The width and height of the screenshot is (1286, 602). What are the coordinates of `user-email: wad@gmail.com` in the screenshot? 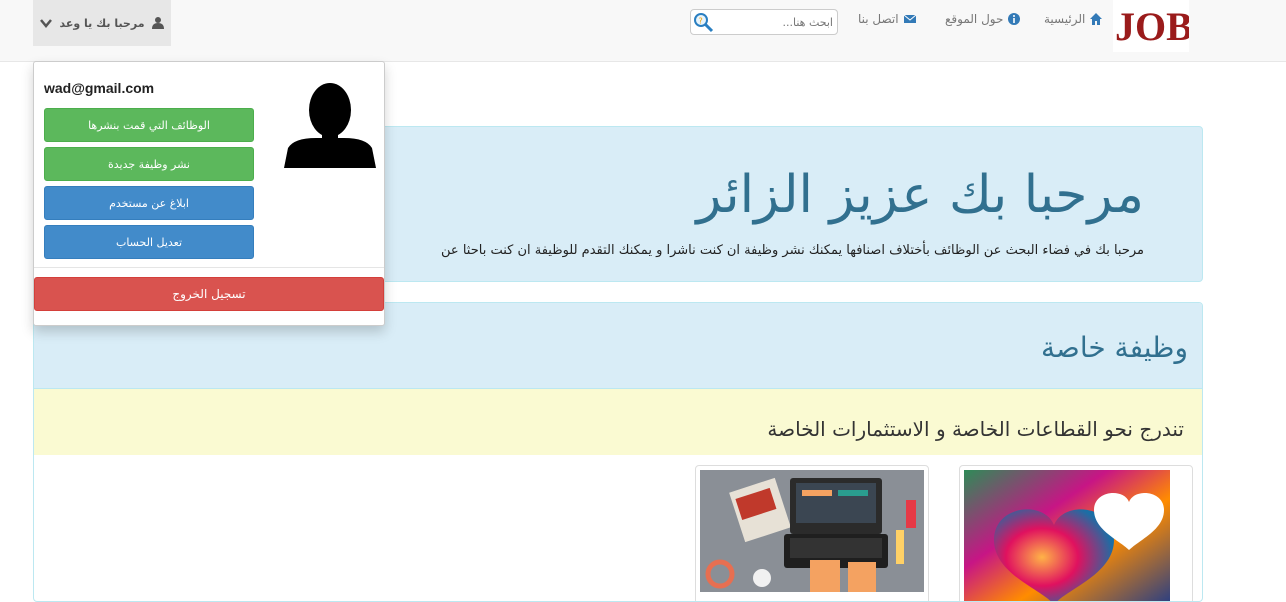 It's located at (99, 88).